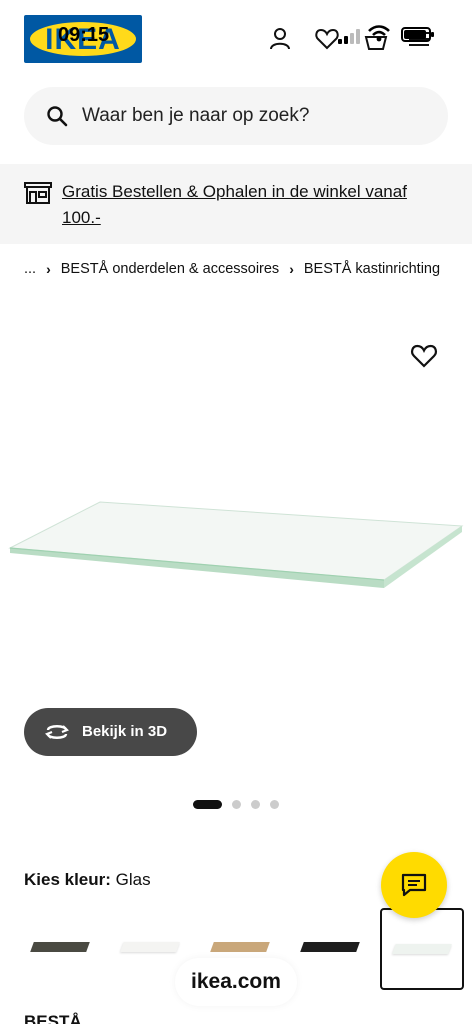  I want to click on chat-button, so click(414, 885).